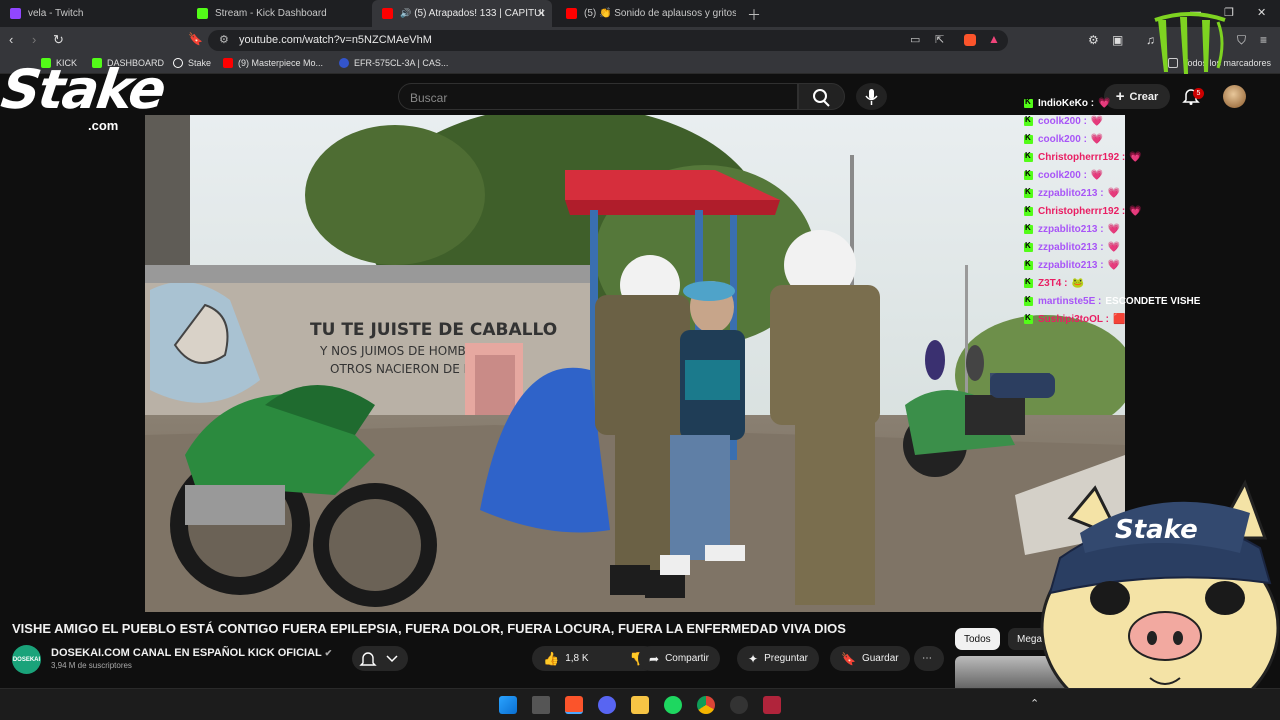  What do you see at coordinates (574, 705) in the screenshot?
I see `brave-icon` at bounding box center [574, 705].